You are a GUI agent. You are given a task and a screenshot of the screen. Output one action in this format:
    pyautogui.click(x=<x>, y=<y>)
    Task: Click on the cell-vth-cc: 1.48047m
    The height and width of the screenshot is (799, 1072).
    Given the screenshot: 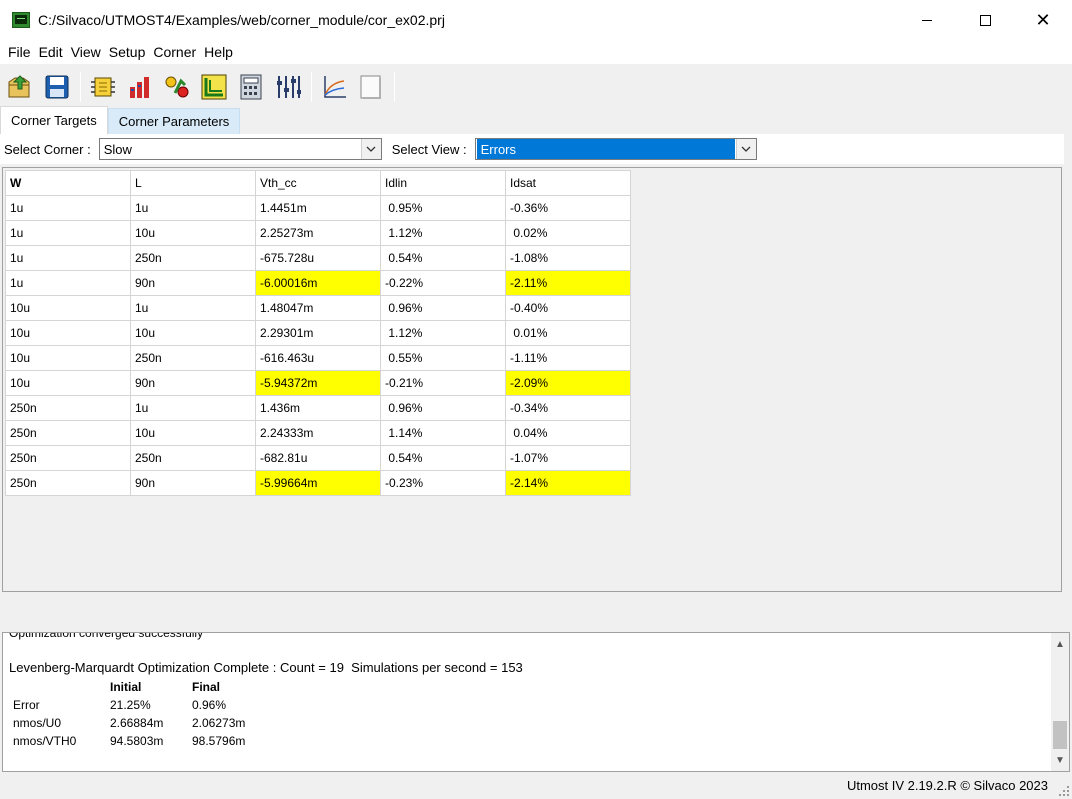 What is the action you would take?
    pyautogui.click(x=318, y=308)
    